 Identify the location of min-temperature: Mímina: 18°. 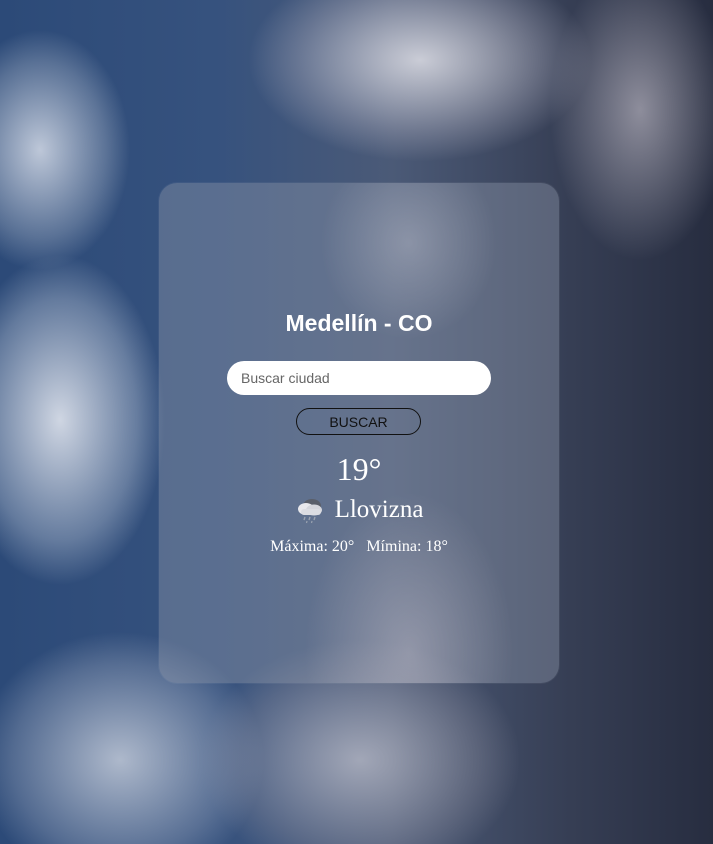
(407, 546).